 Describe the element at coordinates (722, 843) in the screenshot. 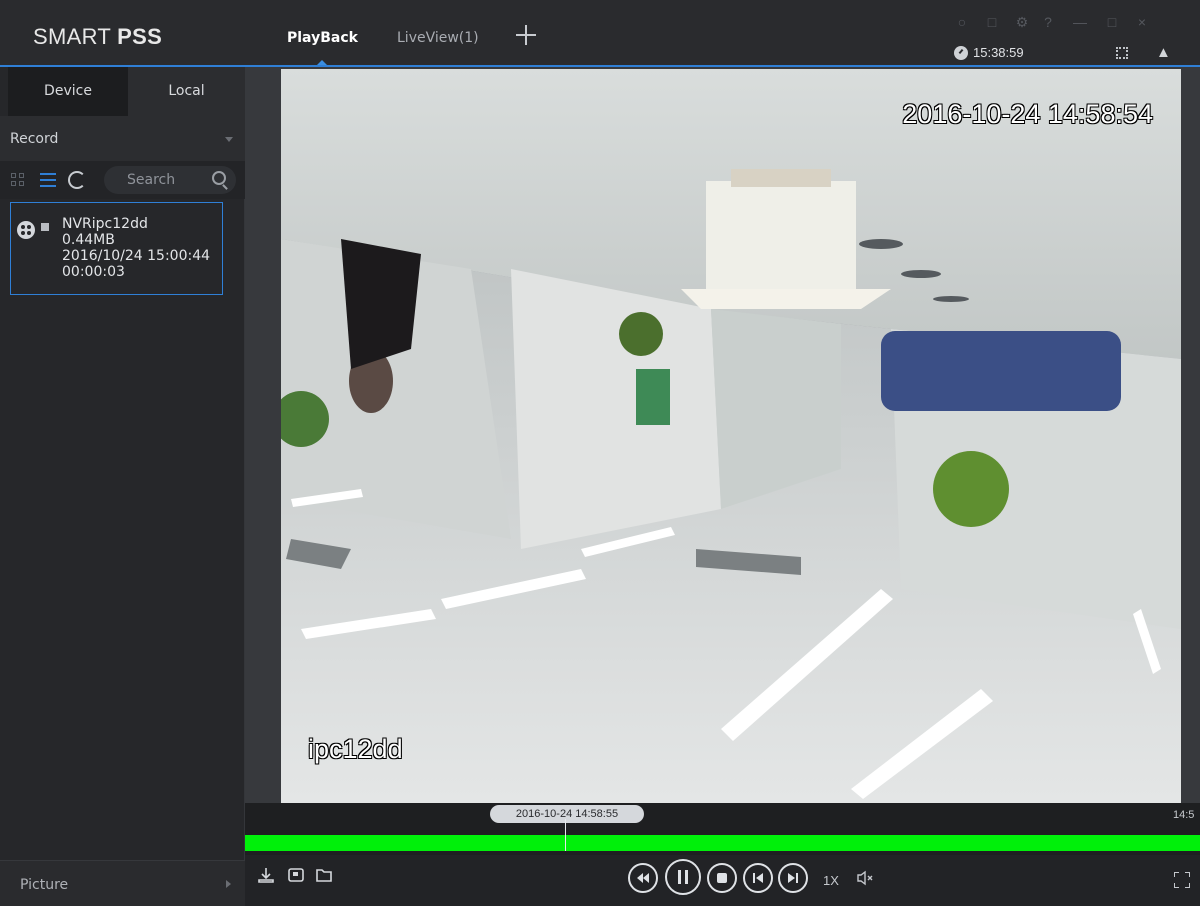

I see `recording-bar` at that location.